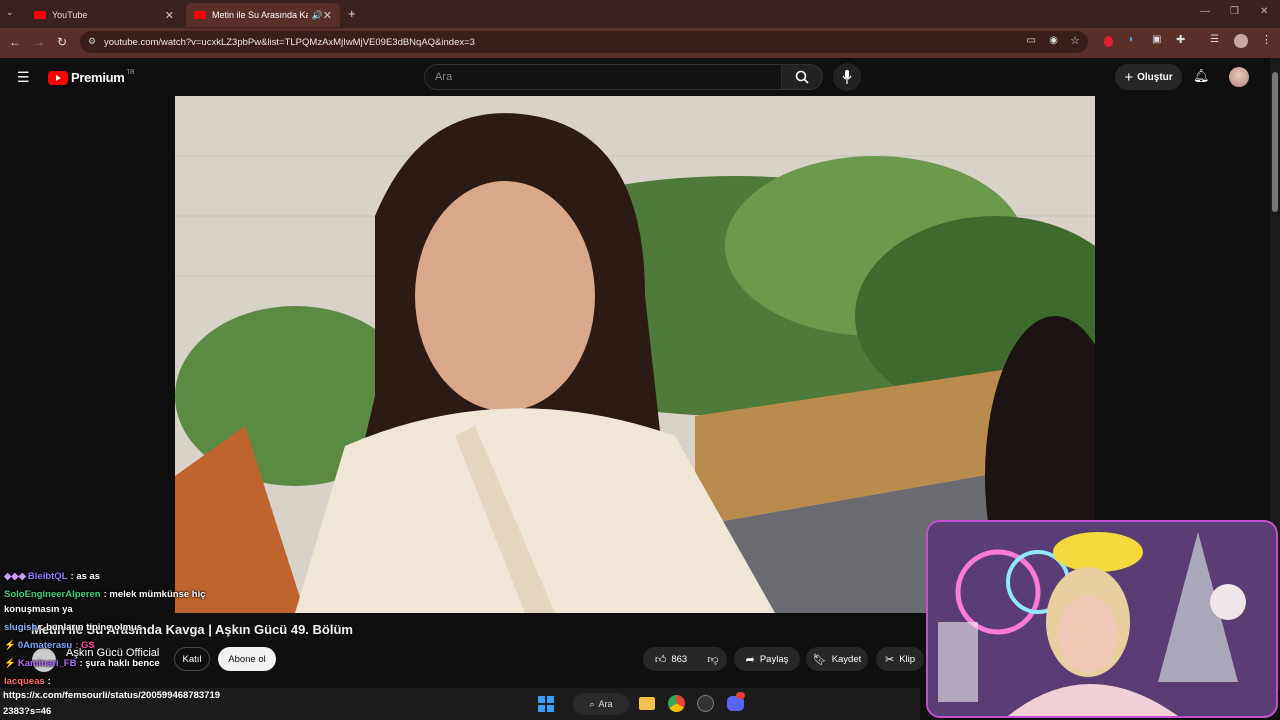 This screenshot has width=1280, height=720. I want to click on logo-text: Premium, so click(98, 77).